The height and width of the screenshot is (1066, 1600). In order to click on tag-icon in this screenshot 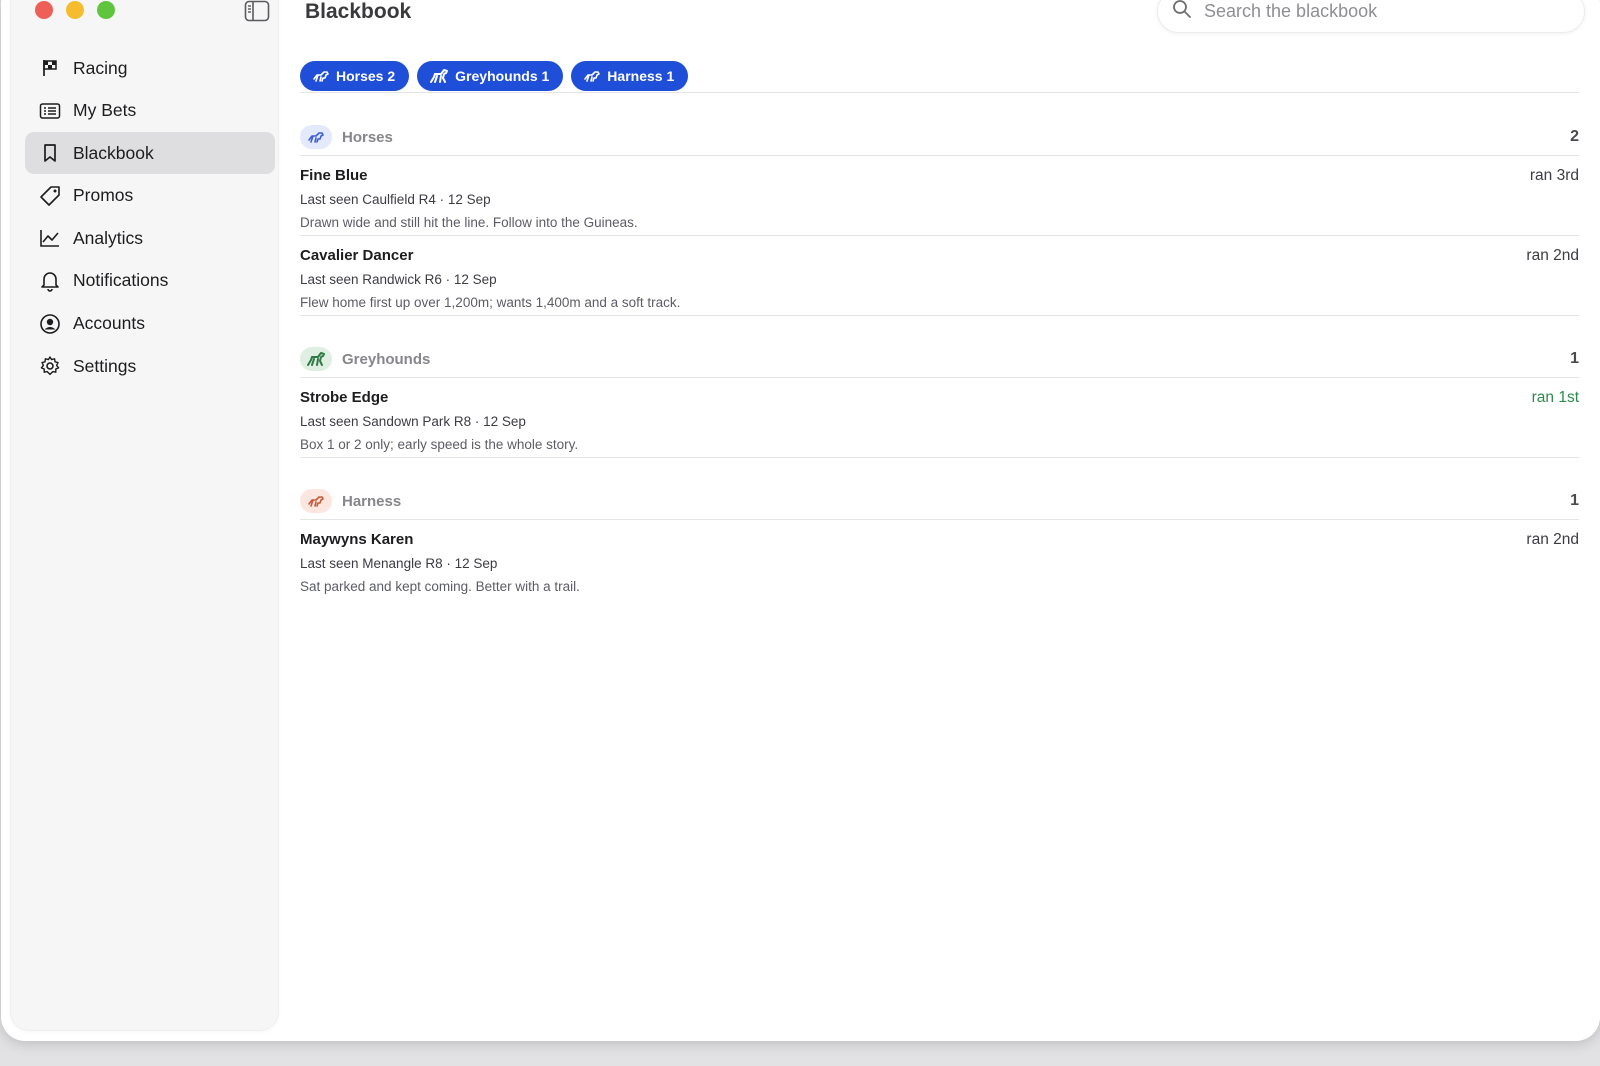, I will do `click(50, 196)`.